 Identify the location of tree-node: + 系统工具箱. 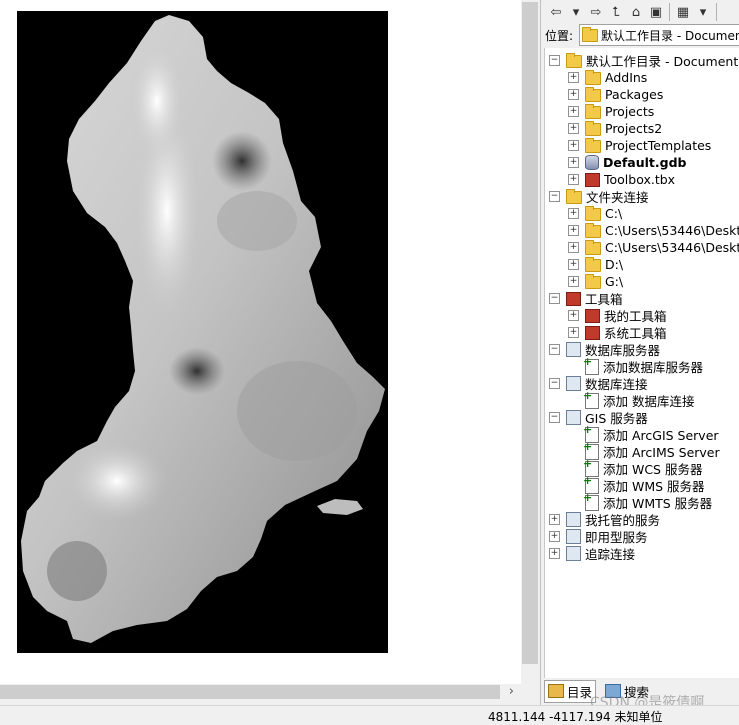
(617, 332).